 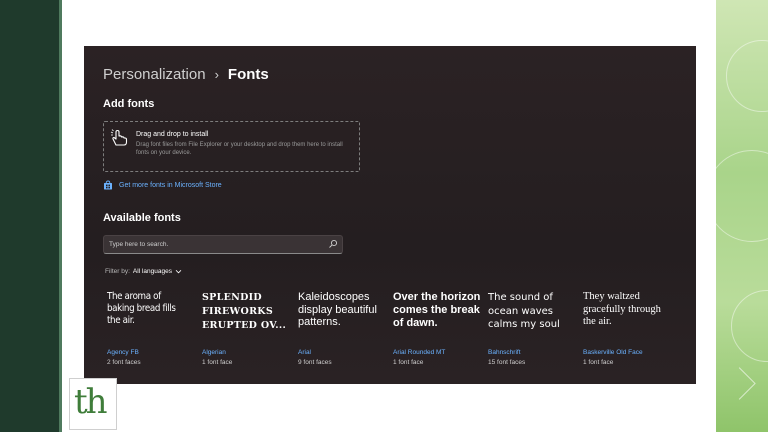 I want to click on breadcrumb: Personalization › Fonts, so click(x=186, y=74).